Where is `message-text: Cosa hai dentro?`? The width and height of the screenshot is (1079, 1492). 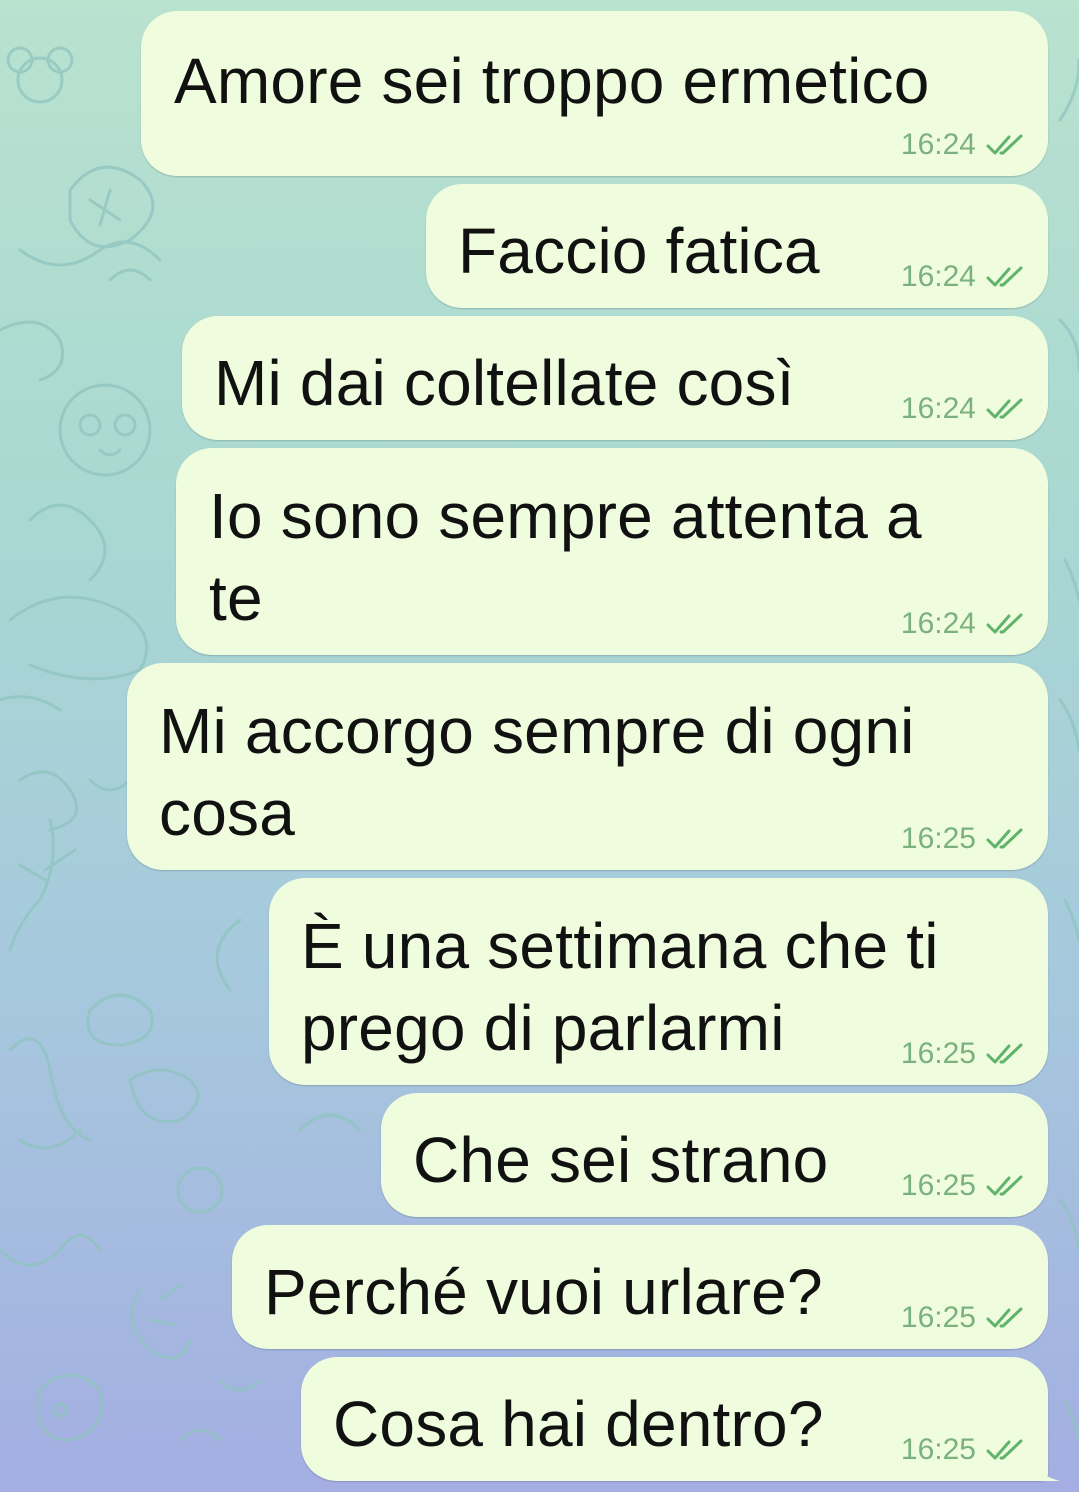
message-text: Cosa hai dentro? is located at coordinates (578, 1424).